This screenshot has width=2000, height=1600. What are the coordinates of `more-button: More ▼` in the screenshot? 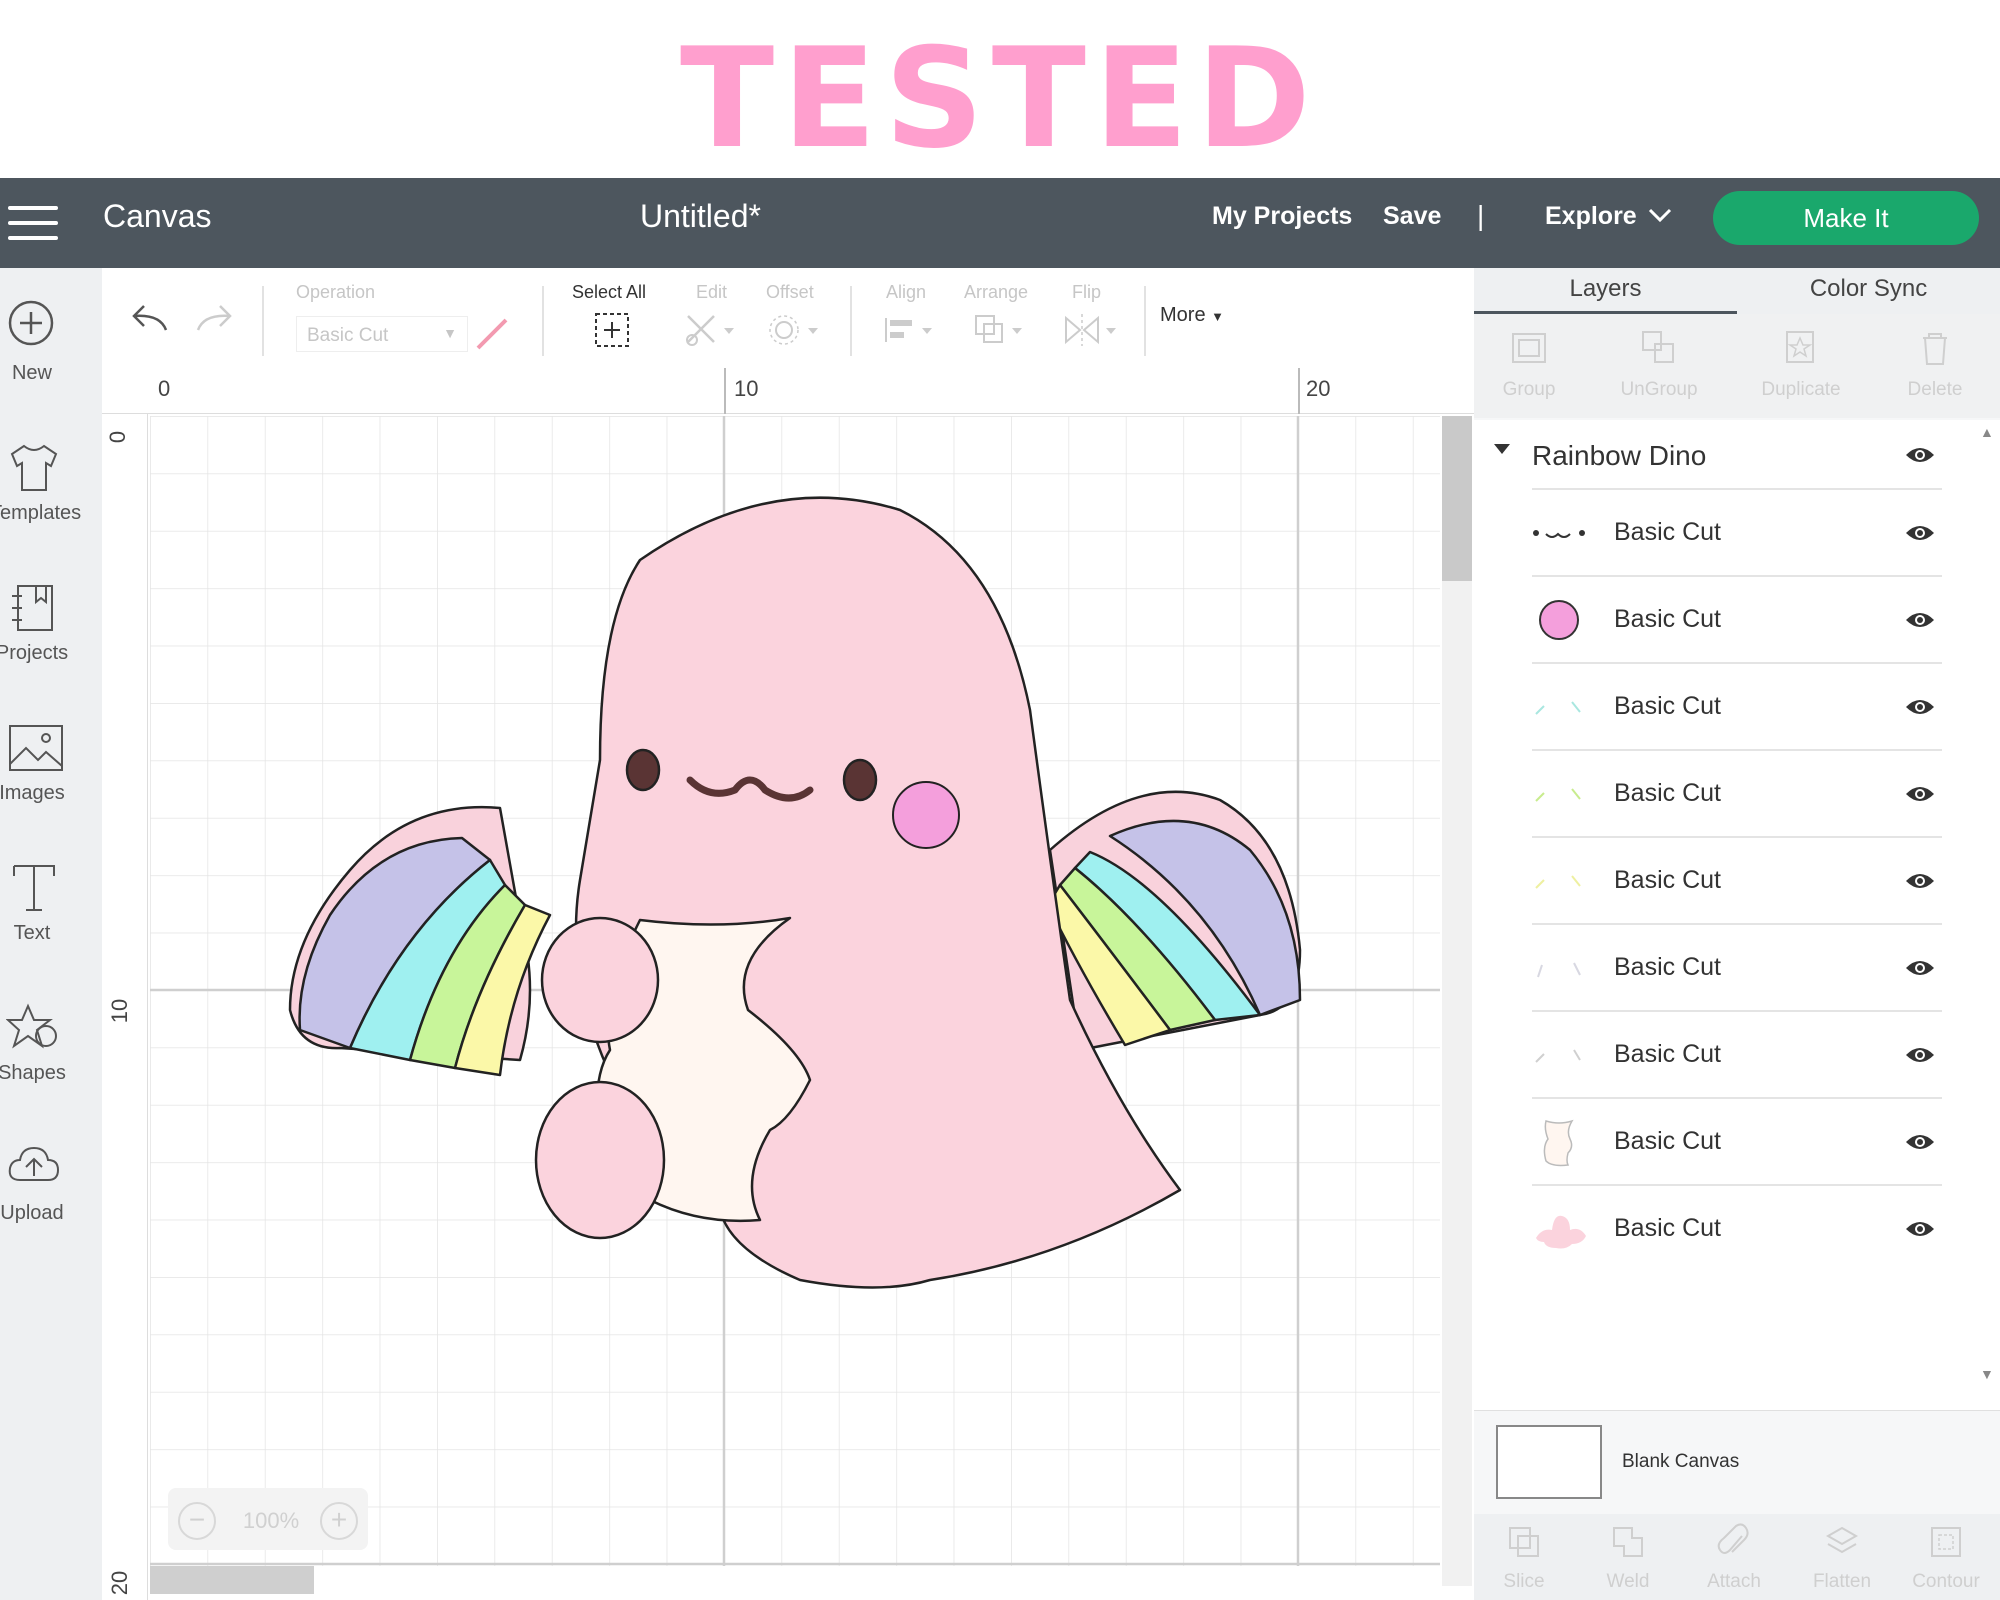 It's located at (1192, 315).